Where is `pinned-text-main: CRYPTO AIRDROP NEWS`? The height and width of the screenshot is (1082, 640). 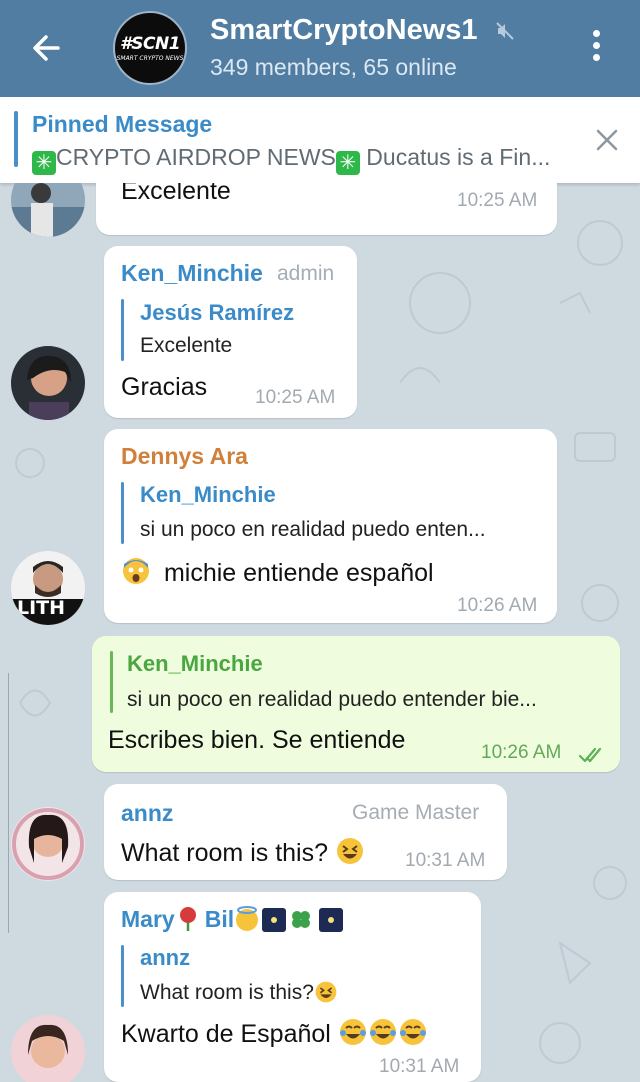
pinned-text-main: CRYPTO AIRDROP NEWS is located at coordinates (196, 157).